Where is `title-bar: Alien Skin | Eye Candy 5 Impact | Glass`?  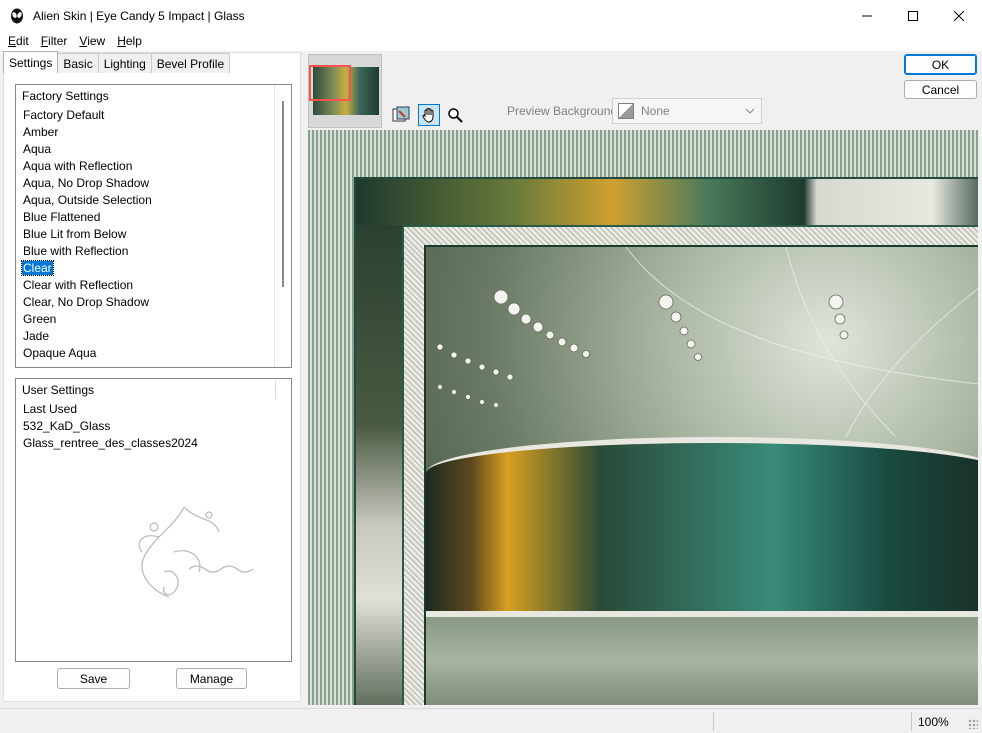 title-bar: Alien Skin | Eye Candy 5 Impact | Glass is located at coordinates (491, 15).